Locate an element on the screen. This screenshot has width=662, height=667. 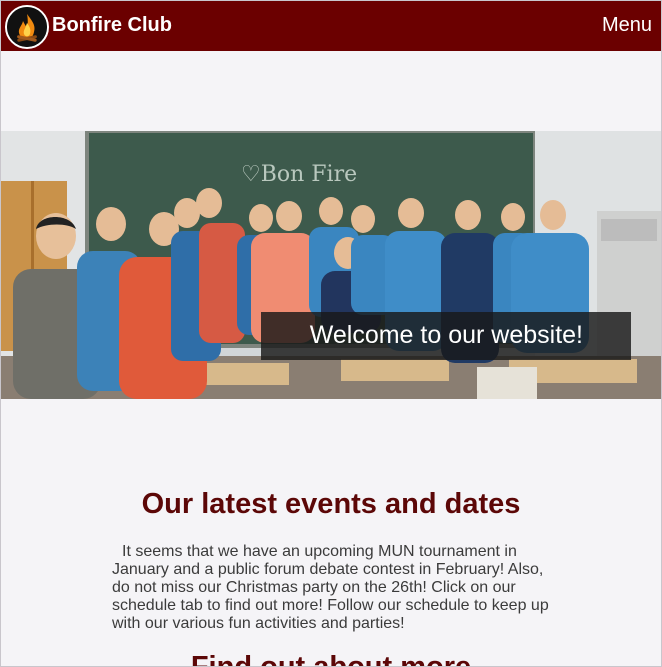
hero-caption: Welcome to our website! is located at coordinates (446, 336).